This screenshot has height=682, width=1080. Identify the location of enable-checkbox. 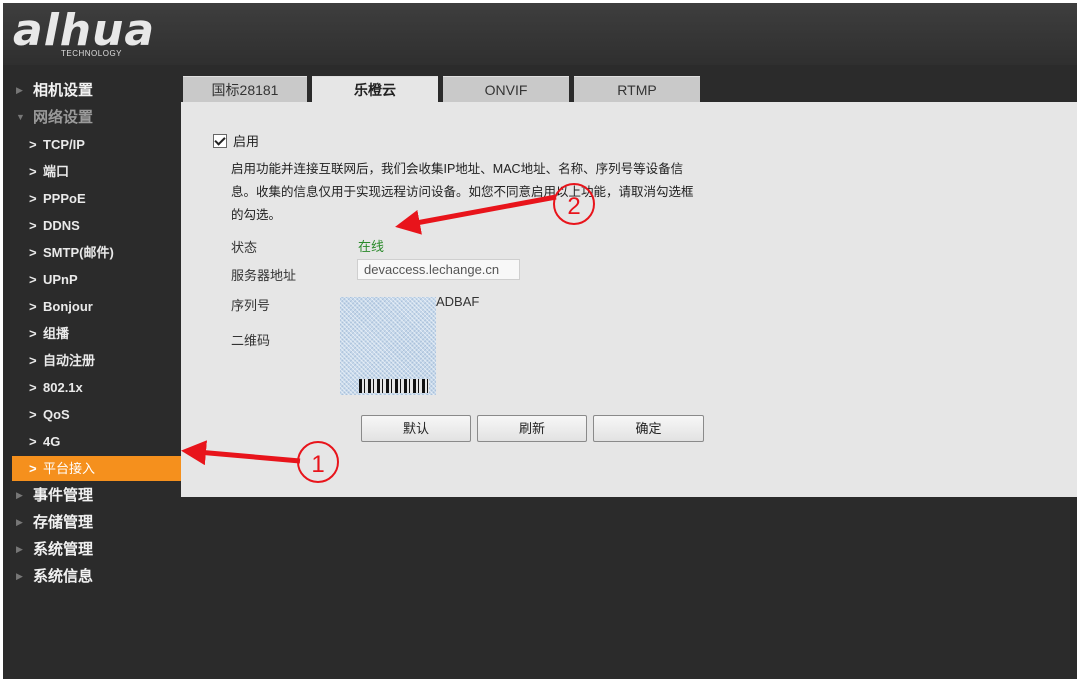
(220, 141).